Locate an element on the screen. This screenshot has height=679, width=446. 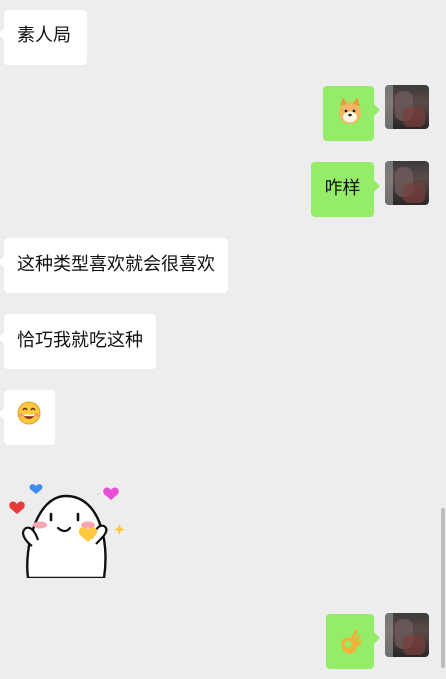
incoming-bubble: 这种类型喜欢就会很喜欢 is located at coordinates (114, 265).